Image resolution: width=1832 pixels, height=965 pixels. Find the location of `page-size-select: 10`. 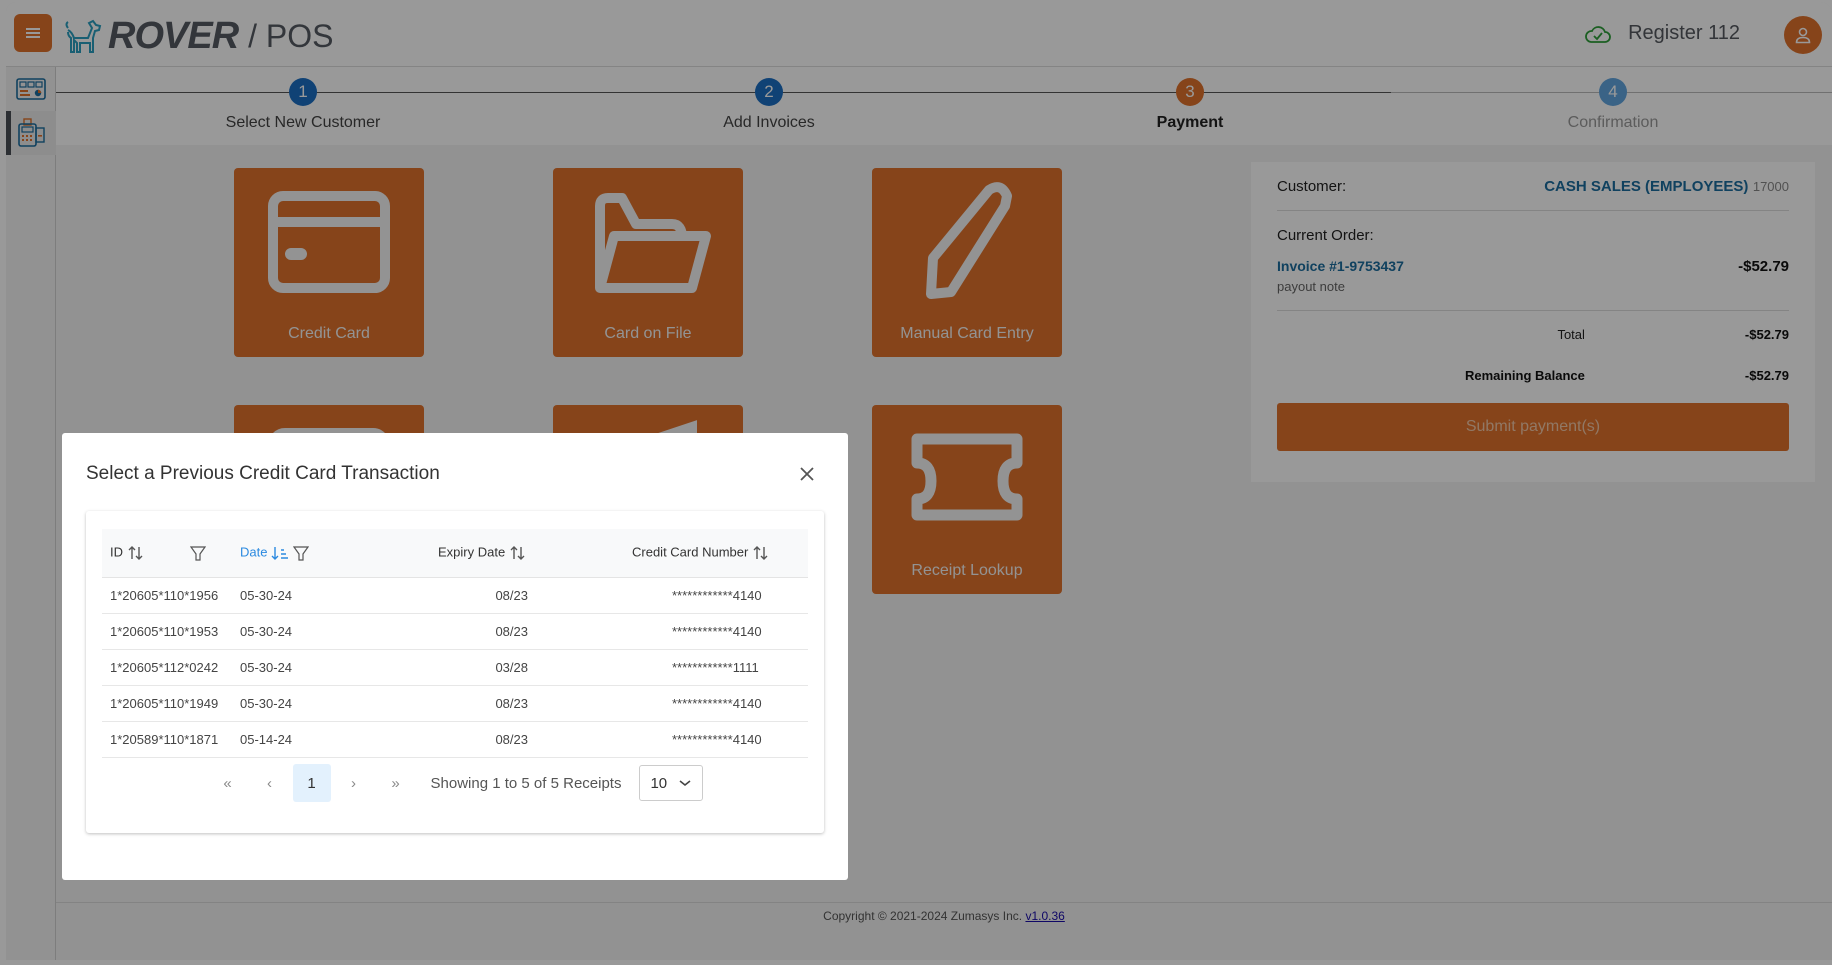

page-size-select: 10 is located at coordinates (671, 783).